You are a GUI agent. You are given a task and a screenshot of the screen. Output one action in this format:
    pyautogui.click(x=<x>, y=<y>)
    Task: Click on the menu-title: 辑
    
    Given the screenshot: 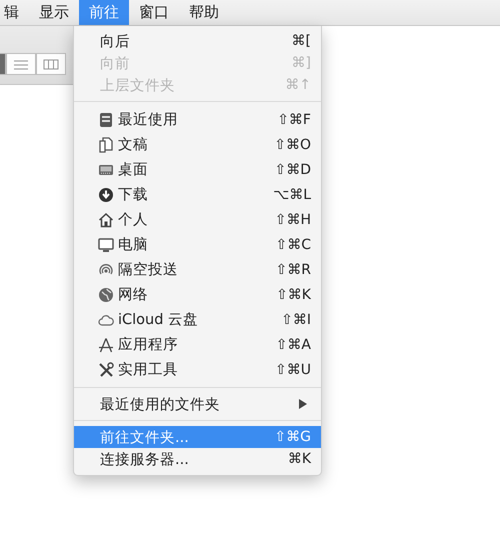 What is the action you would take?
    pyautogui.click(x=14, y=12)
    